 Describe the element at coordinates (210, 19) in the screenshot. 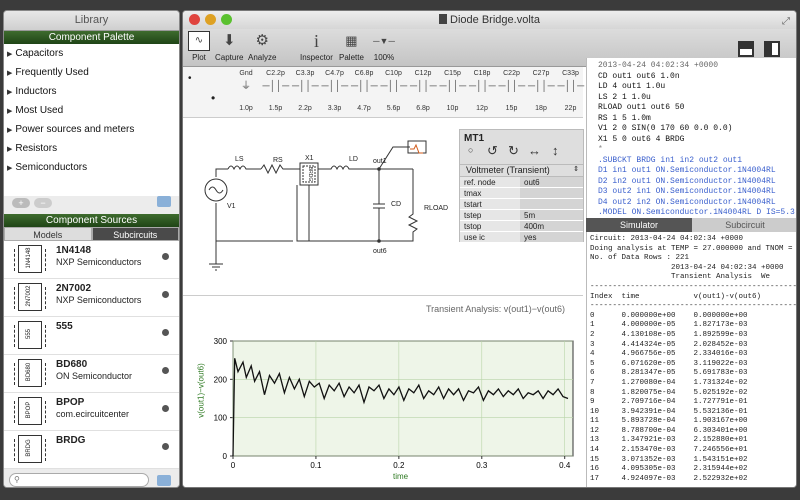

I see `minimize-button` at that location.